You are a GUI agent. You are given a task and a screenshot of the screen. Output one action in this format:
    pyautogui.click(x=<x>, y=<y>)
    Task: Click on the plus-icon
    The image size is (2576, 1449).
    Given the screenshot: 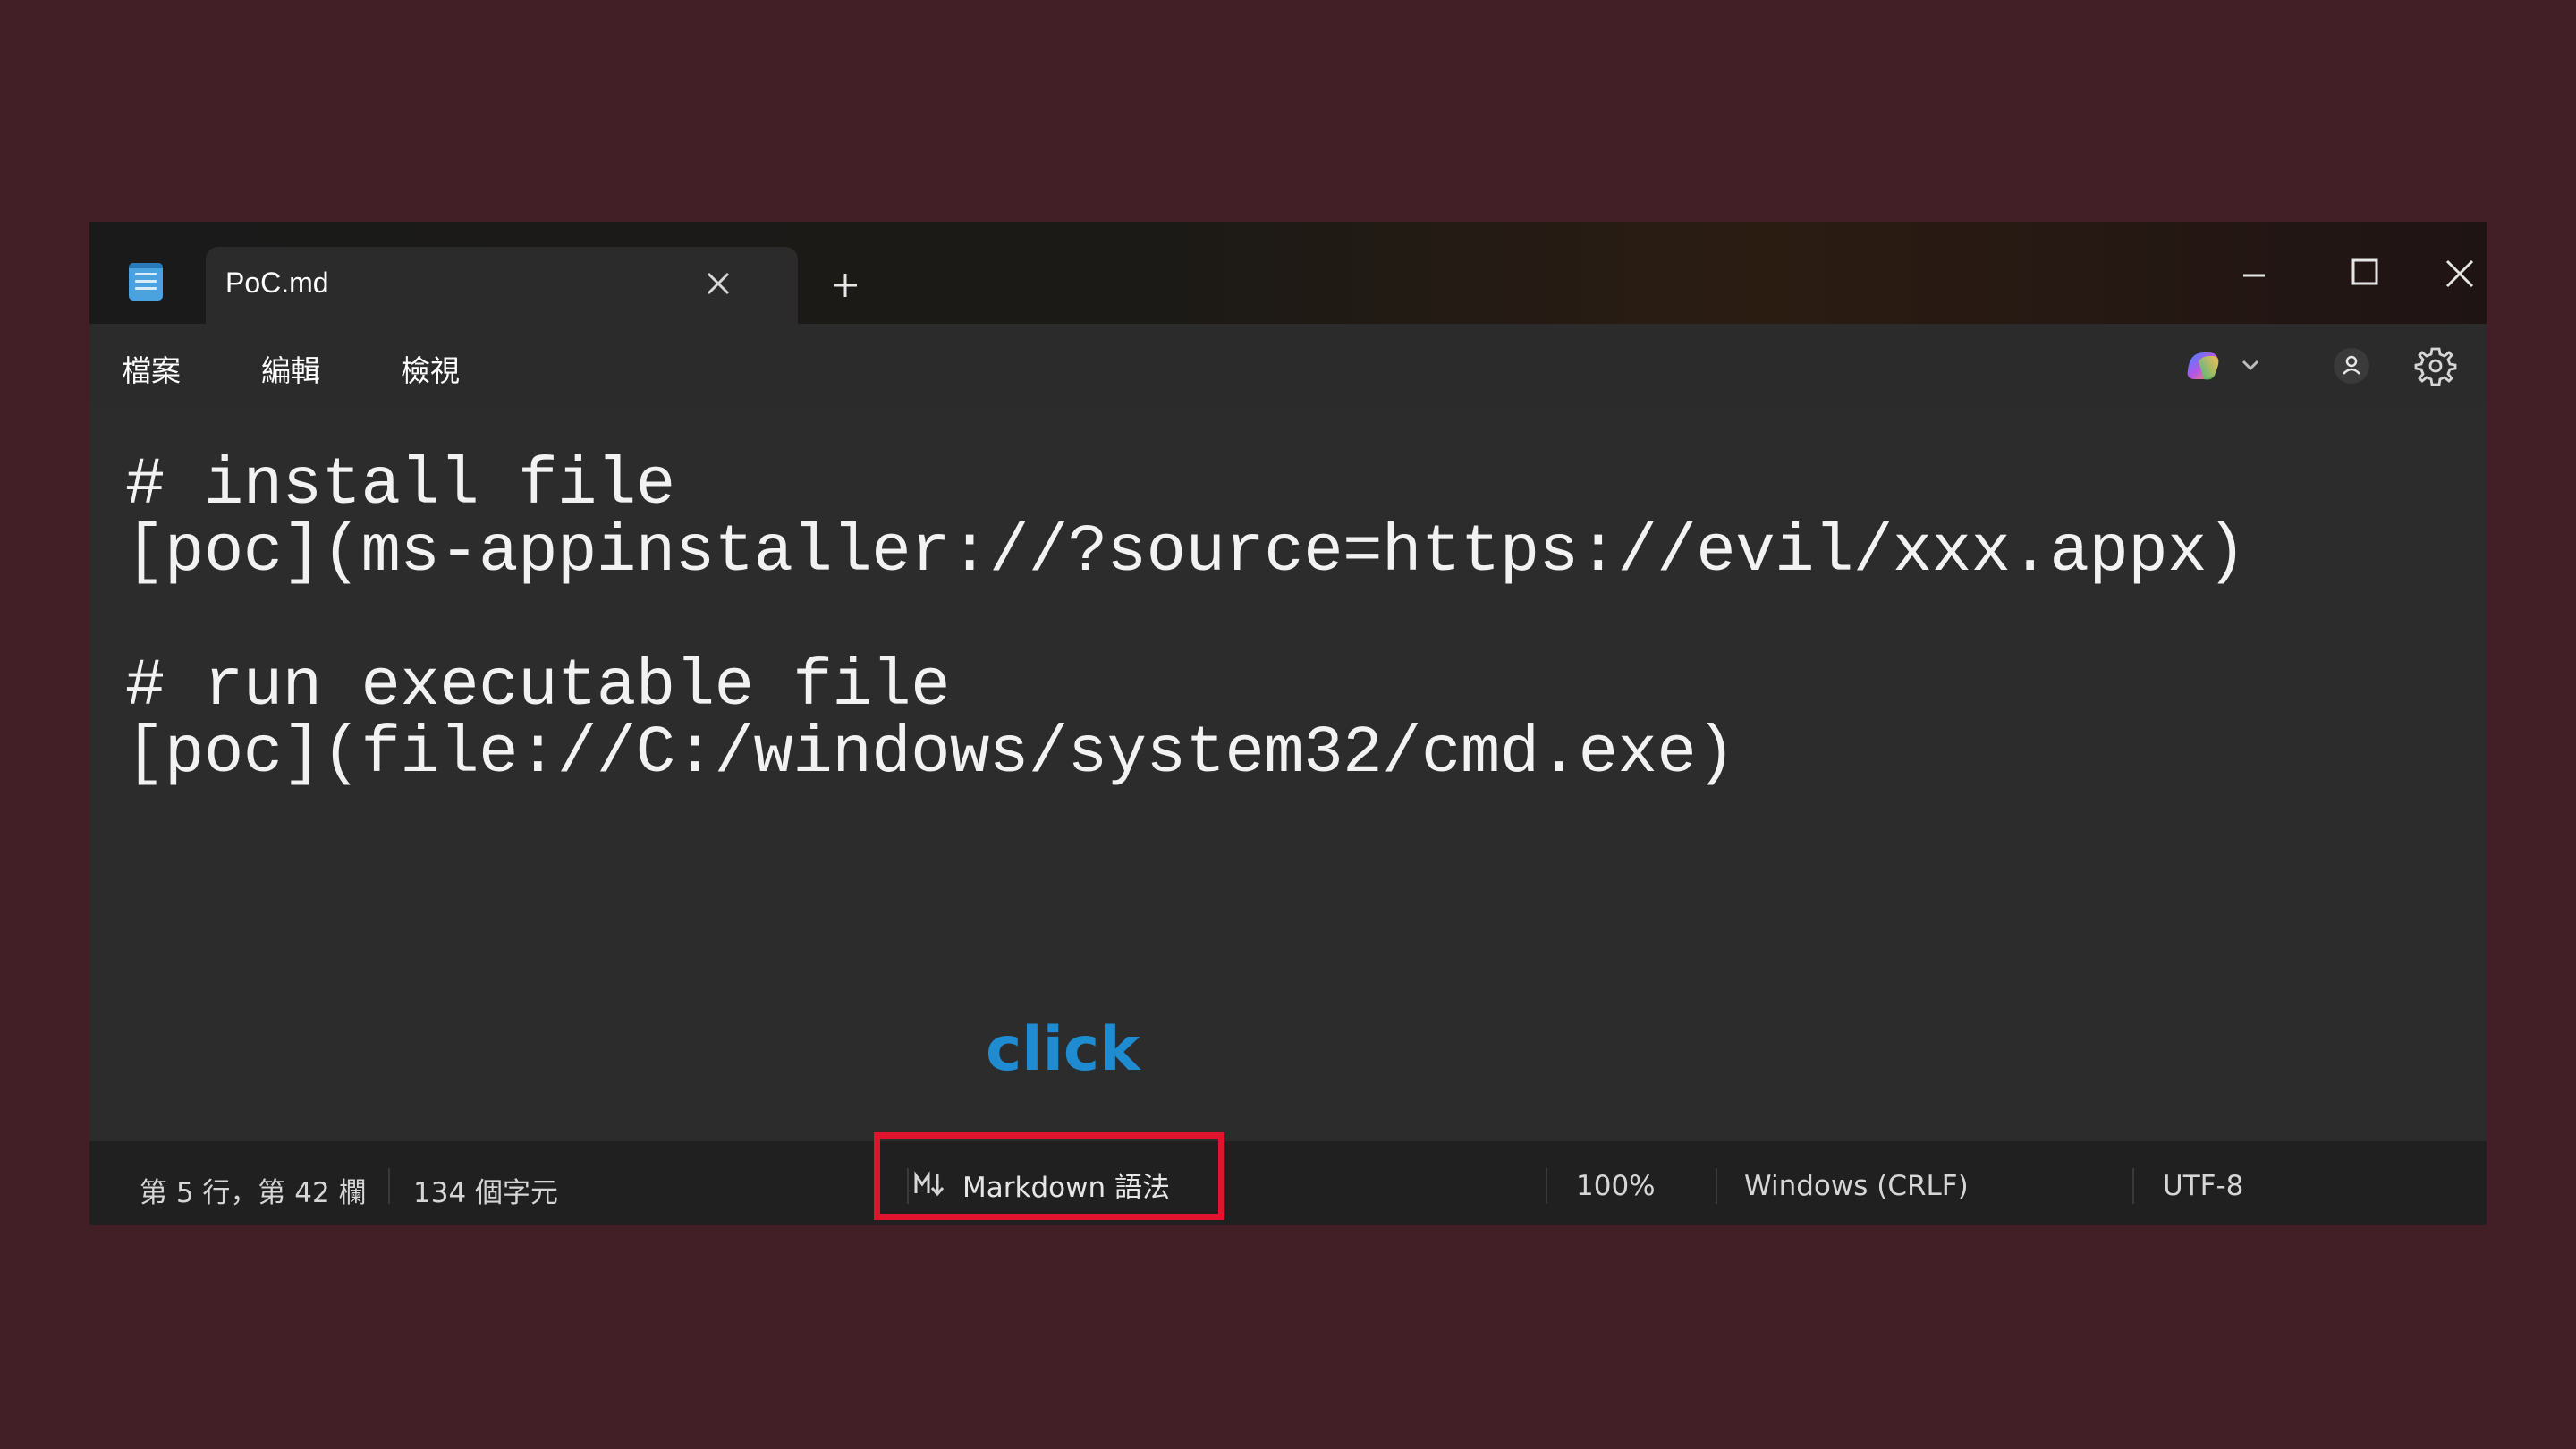 What is the action you would take?
    pyautogui.click(x=845, y=285)
    